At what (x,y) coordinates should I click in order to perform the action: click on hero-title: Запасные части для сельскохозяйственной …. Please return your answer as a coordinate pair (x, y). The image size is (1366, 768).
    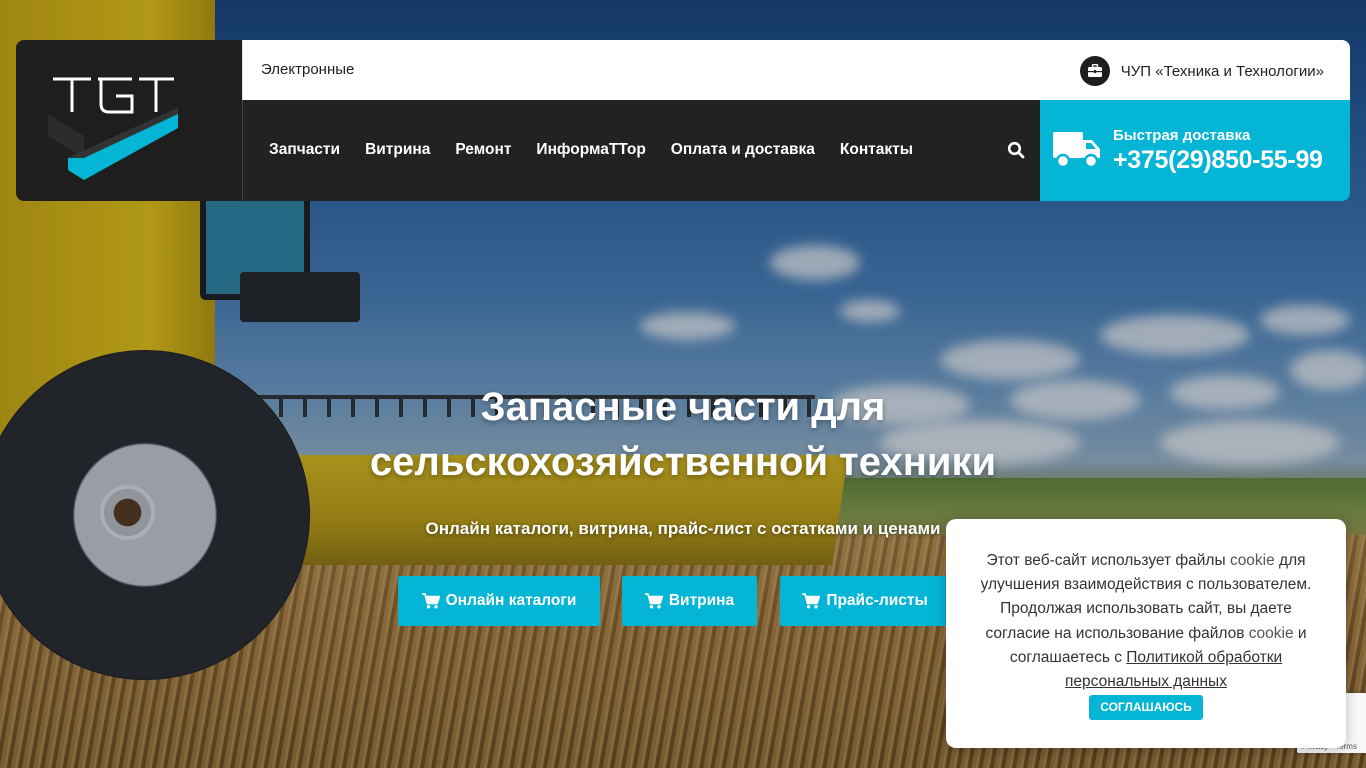
    Looking at the image, I should click on (683, 435).